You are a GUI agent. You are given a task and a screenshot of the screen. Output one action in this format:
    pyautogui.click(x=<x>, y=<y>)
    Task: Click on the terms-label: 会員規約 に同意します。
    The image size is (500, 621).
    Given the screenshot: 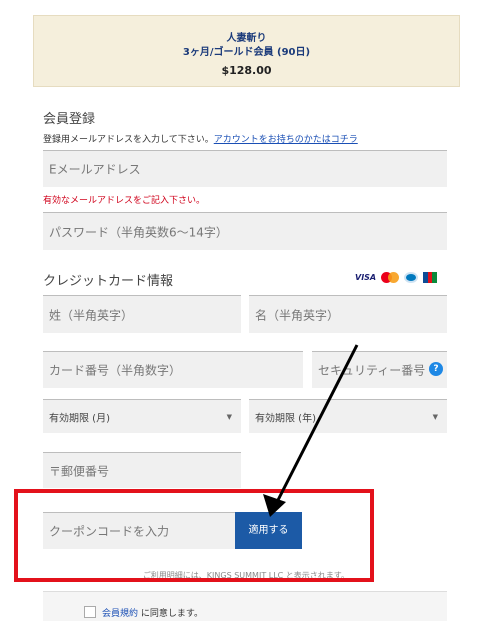 What is the action you would take?
    pyautogui.click(x=152, y=612)
    